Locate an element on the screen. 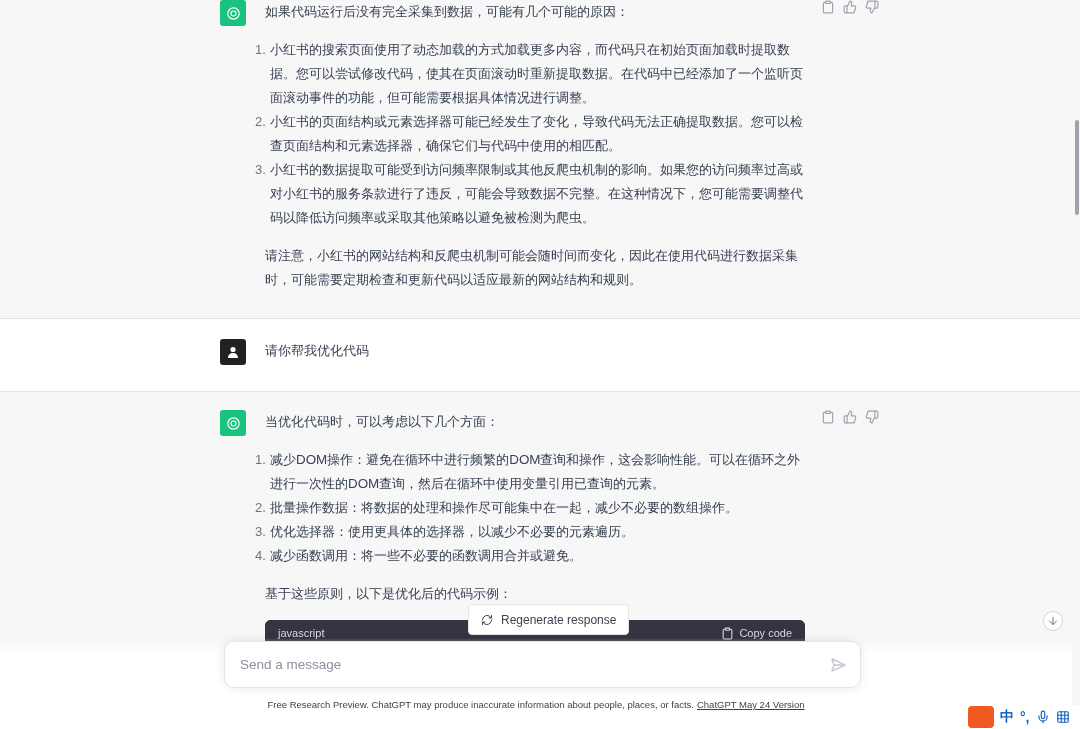 Image resolution: width=1080 pixels, height=729 pixels. message-text: 基于这些原则，以下是优化后的代码示例： is located at coordinates (389, 594).